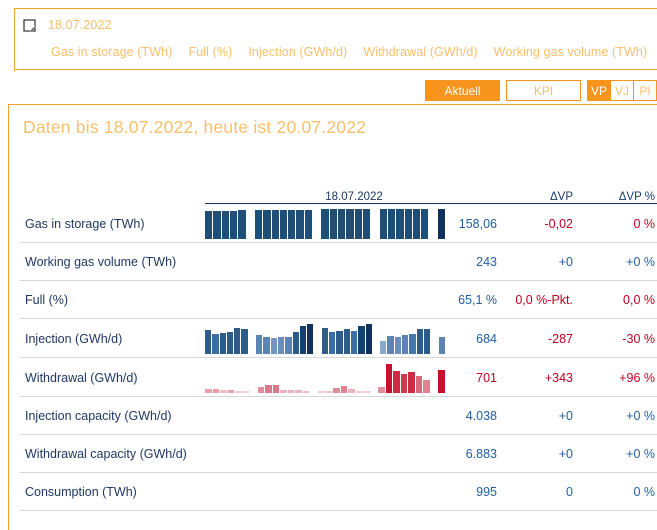 The height and width of the screenshot is (530, 657). Describe the element at coordinates (474, 377) in the screenshot. I see `row-value: 701` at that location.